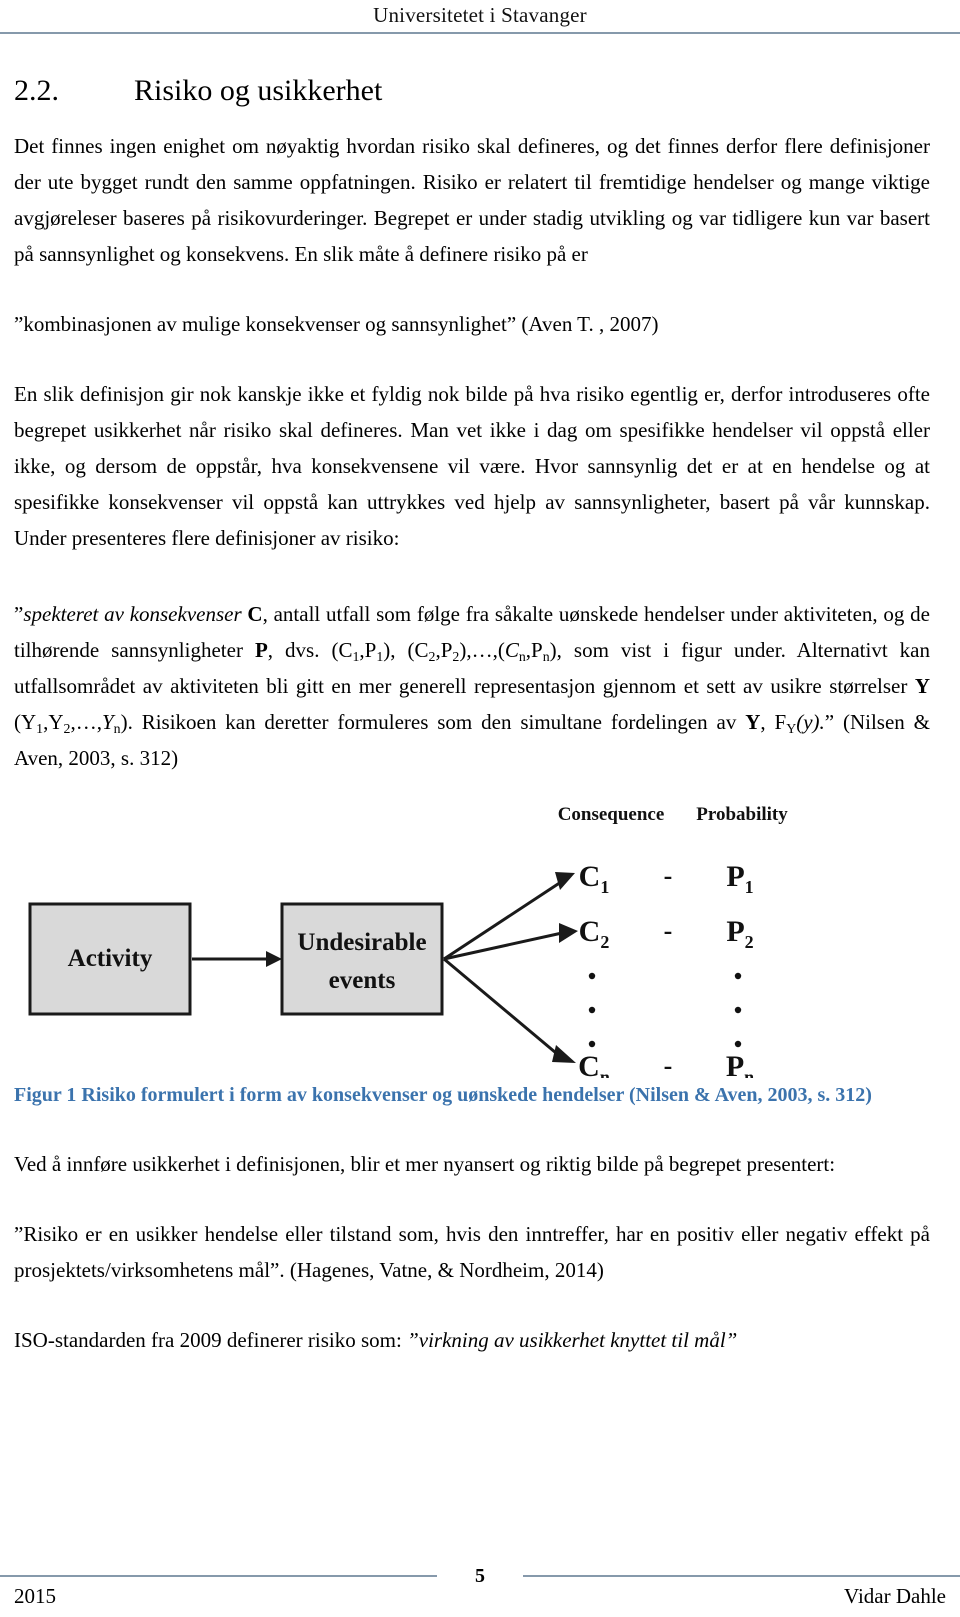 The image size is (960, 1617). What do you see at coordinates (594, 878) in the screenshot?
I see `label-c1: C1` at bounding box center [594, 878].